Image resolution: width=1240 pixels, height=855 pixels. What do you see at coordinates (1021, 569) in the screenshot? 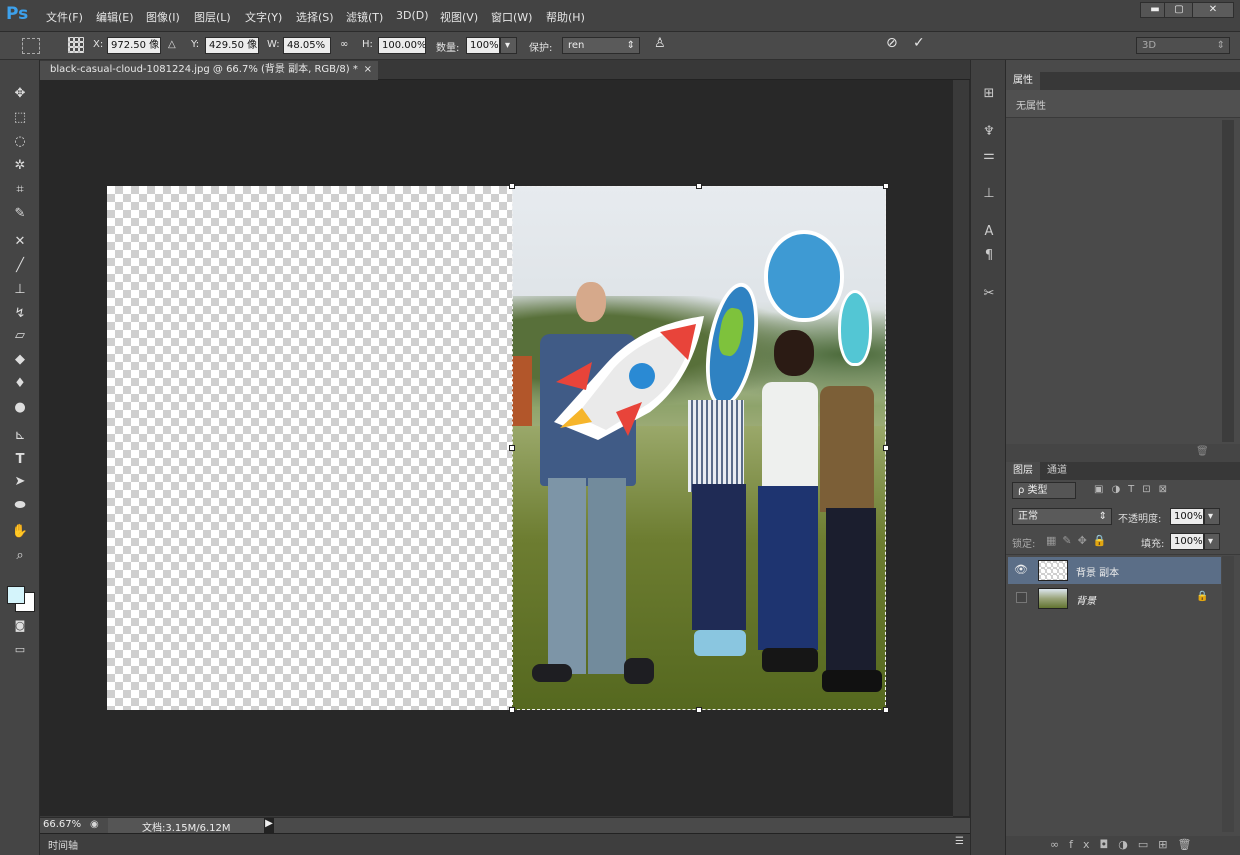
I see `eye-icon: 👁` at bounding box center [1021, 569].